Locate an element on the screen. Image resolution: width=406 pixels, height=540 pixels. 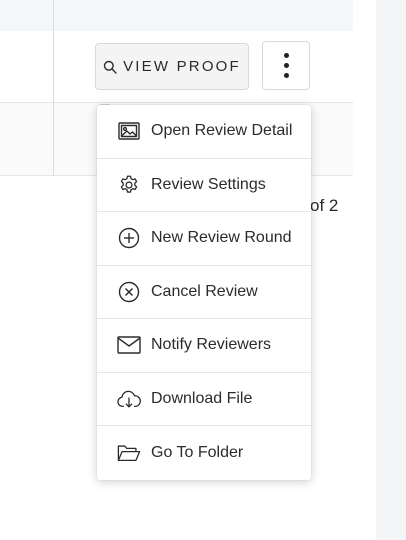
more-options-button is located at coordinates (286, 65).